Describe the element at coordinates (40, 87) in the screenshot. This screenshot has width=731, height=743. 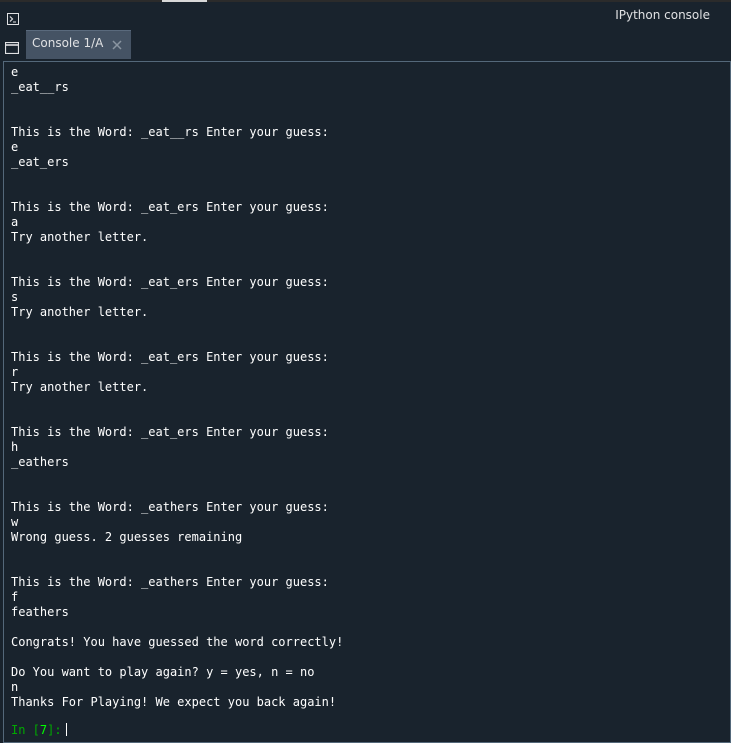
I see `console-line: _eat__rs` at that location.